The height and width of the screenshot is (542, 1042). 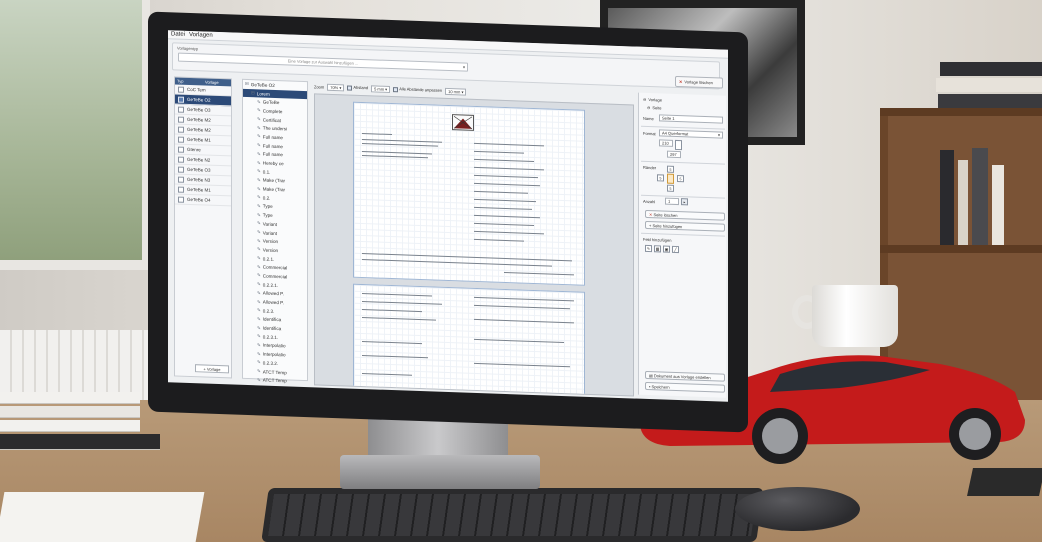 What do you see at coordinates (203, 200) in the screenshot?
I see `template-row: GeTeBe O4` at bounding box center [203, 200].